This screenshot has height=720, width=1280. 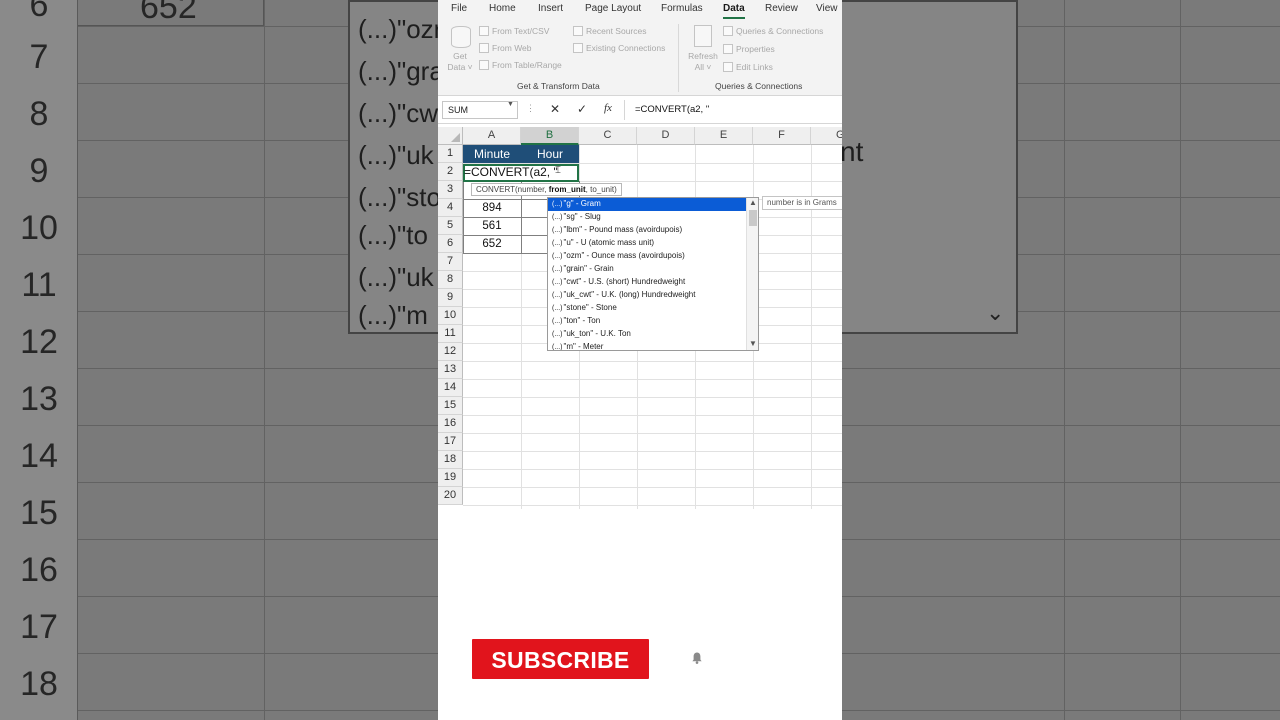 What do you see at coordinates (393, 235) in the screenshot?
I see `background-list-item: (...)"to` at bounding box center [393, 235].